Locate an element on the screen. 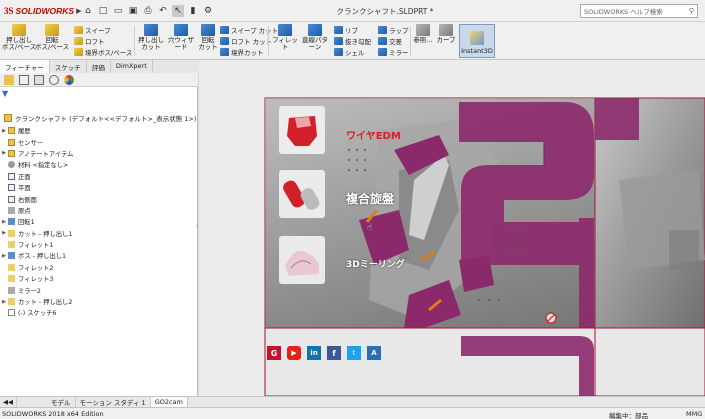  tab-evaluate: 評価 is located at coordinates (99, 66).